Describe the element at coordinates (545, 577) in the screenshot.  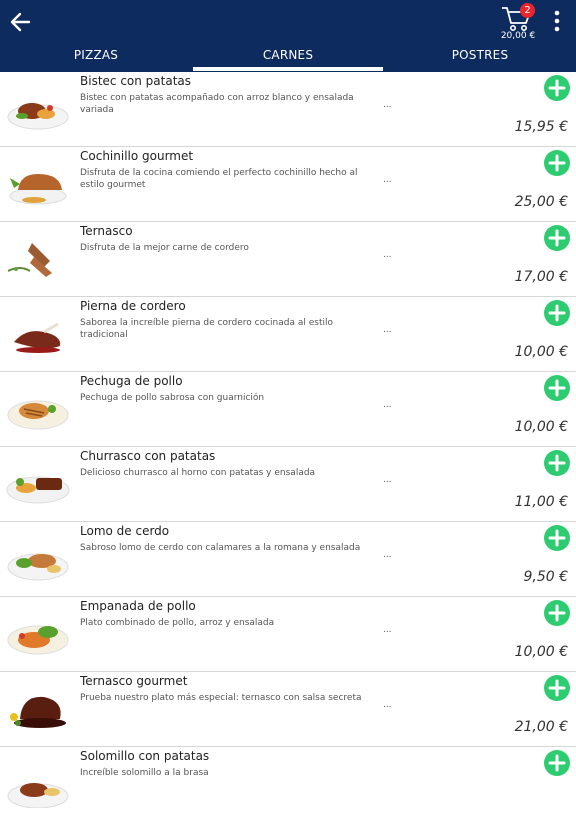
I see `product-price: 9,50 €` at that location.